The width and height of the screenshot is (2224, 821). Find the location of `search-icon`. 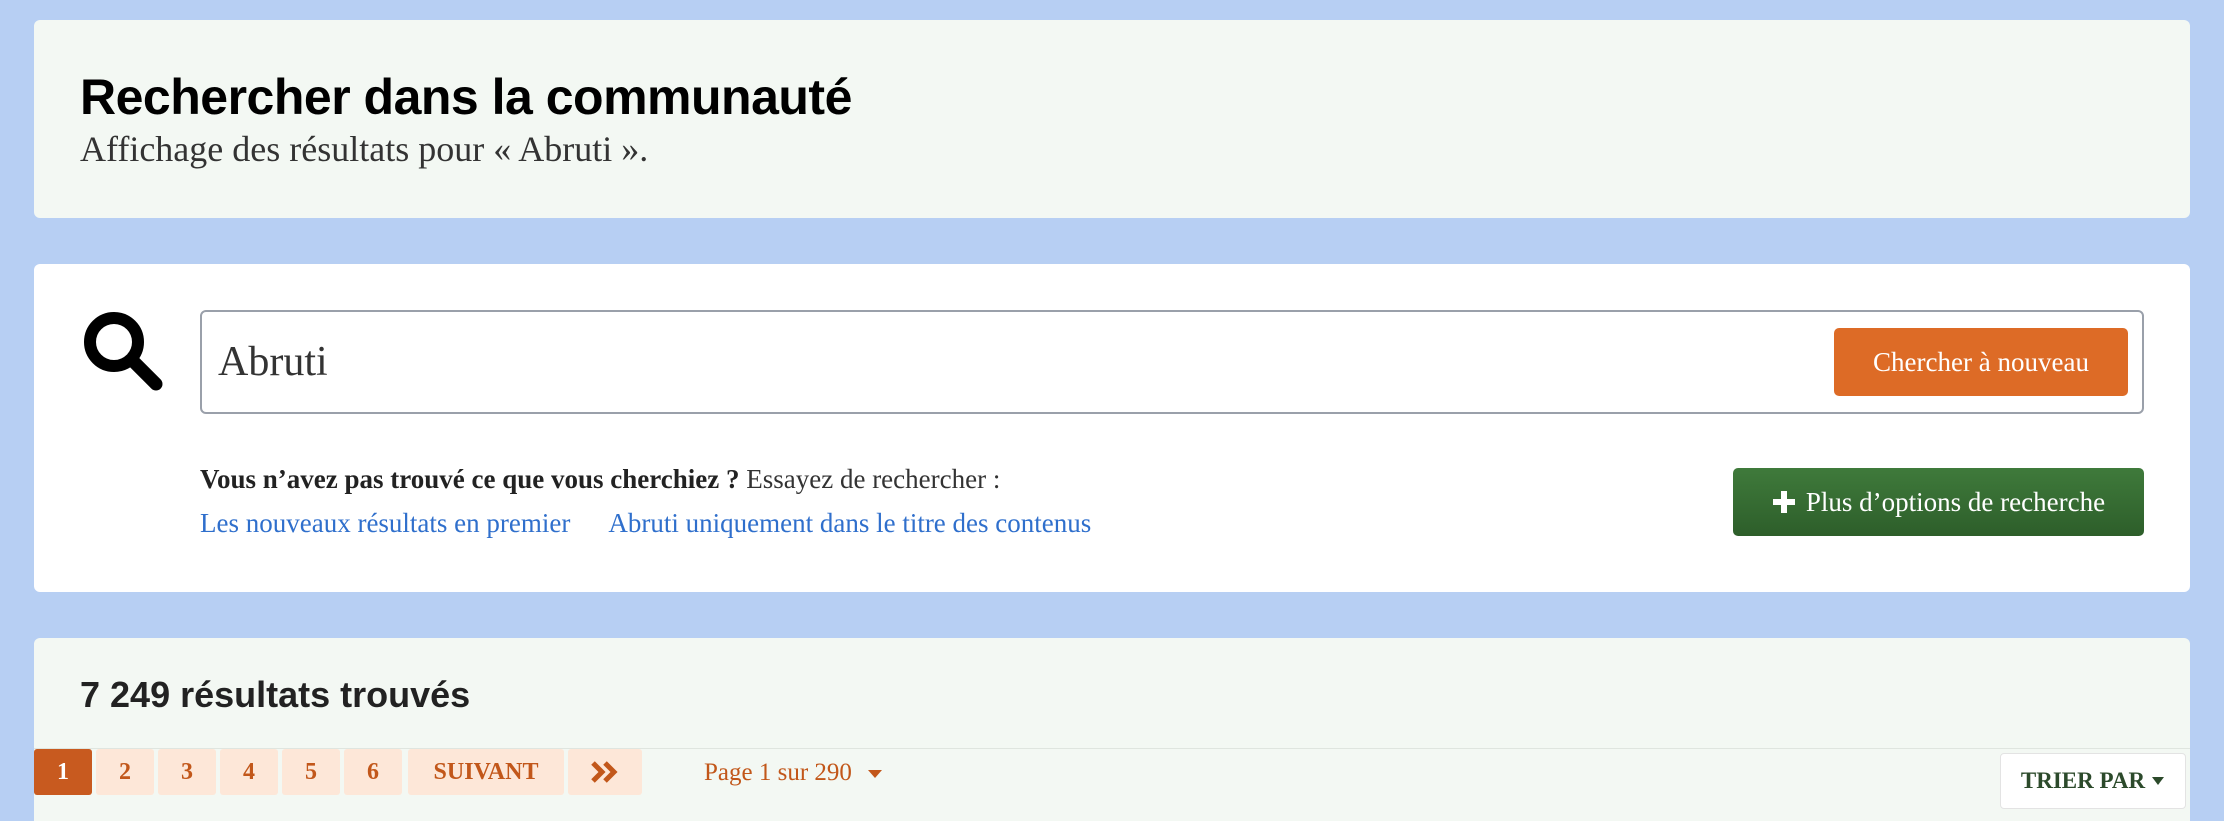

search-icon is located at coordinates (123, 351).